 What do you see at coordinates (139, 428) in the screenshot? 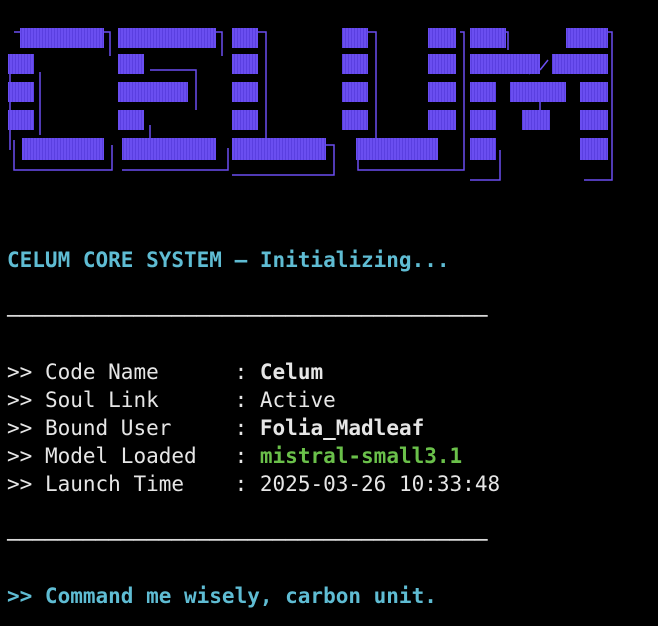
I see `info-label: Bound User` at bounding box center [139, 428].